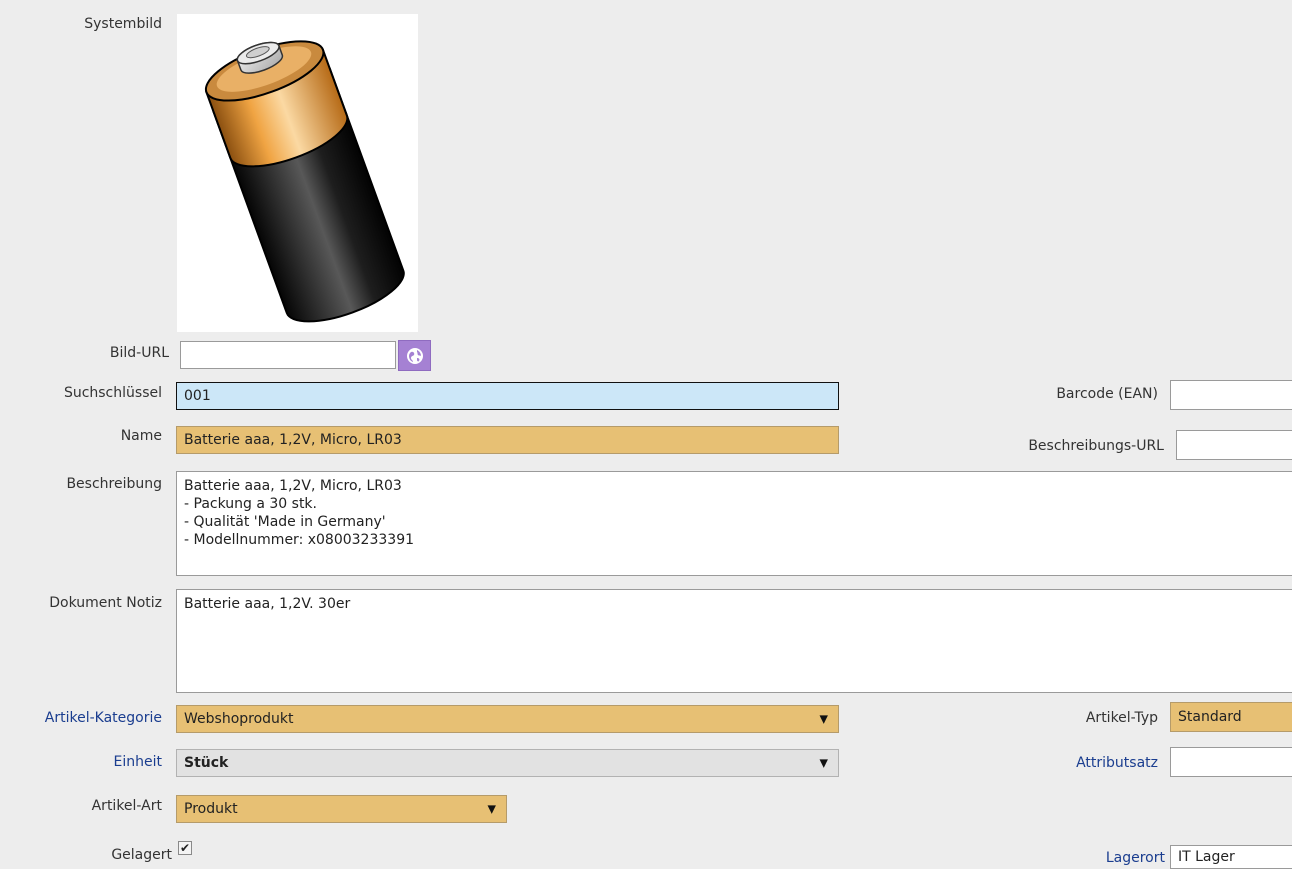  I want to click on beschreibung-line: Batterie aaa, 1,2V, Micro, LR03, so click(293, 486).